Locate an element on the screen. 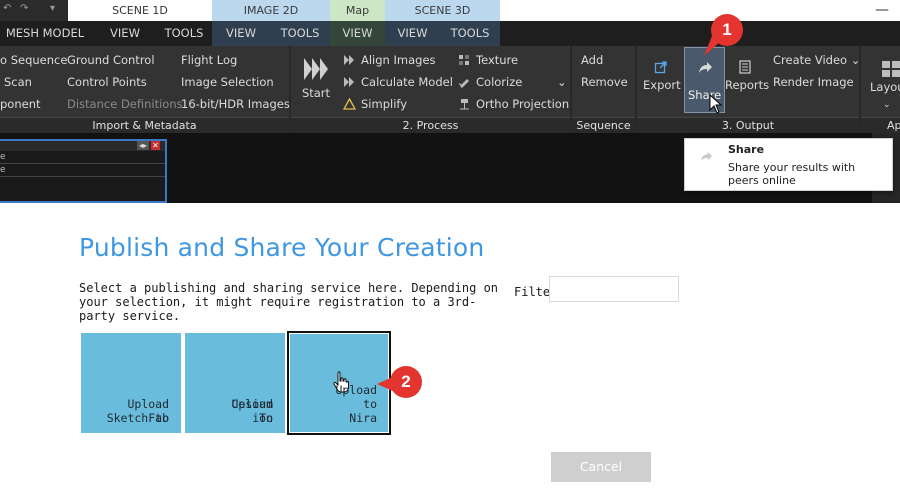 Image resolution: width=900 pixels, height=501 pixels. tile-upload-nira: Upload to Nira is located at coordinates (339, 383).